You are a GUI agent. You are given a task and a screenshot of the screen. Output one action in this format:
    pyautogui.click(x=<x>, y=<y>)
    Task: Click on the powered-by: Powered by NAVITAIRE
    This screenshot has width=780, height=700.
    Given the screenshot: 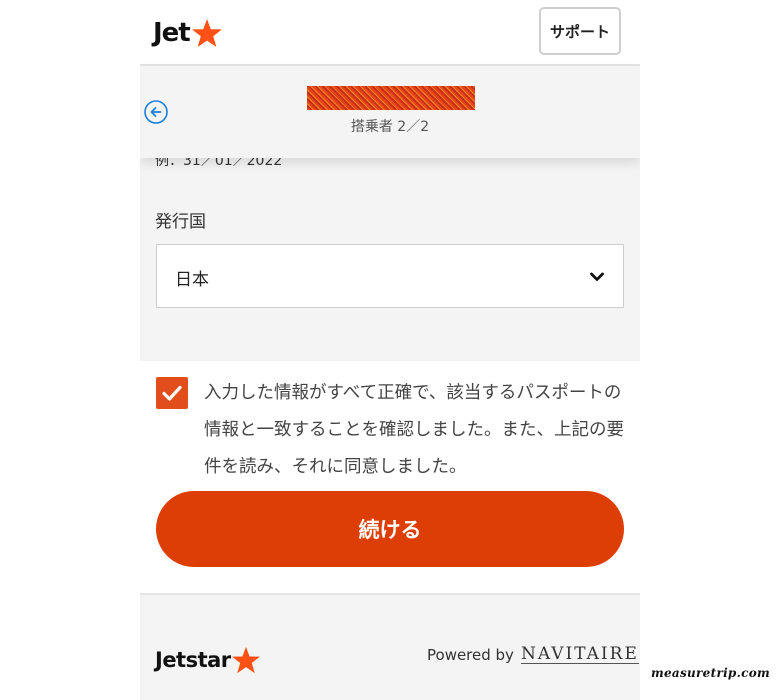 What is the action you would take?
    pyautogui.click(x=533, y=655)
    